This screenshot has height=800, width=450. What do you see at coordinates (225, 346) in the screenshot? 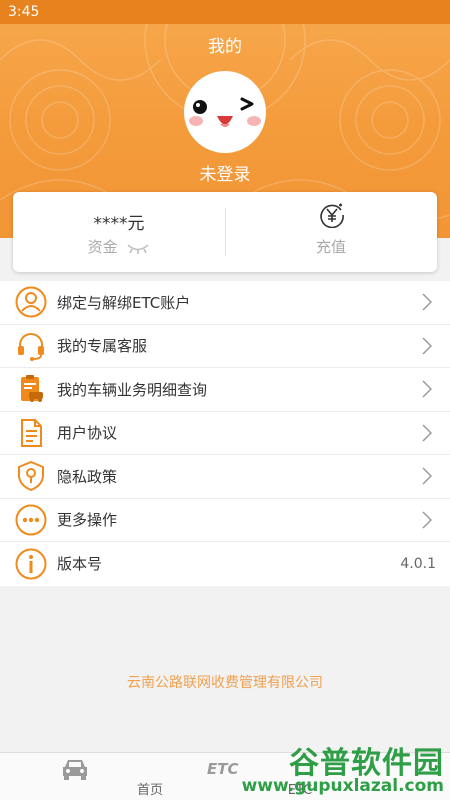
I see `menu-item-customer-service: 我的专属客服` at bounding box center [225, 346].